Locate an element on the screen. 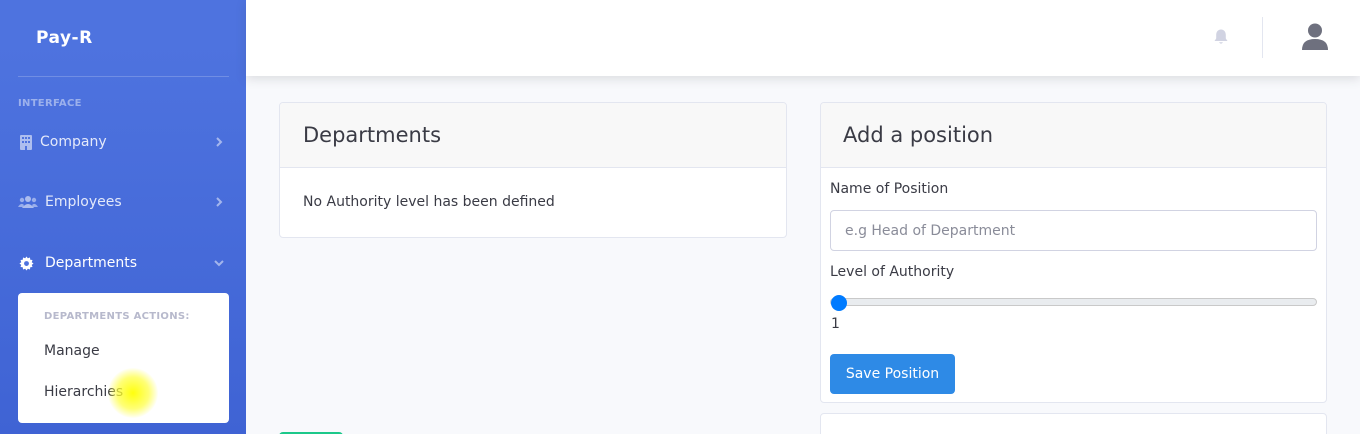  next-card is located at coordinates (1073, 423).